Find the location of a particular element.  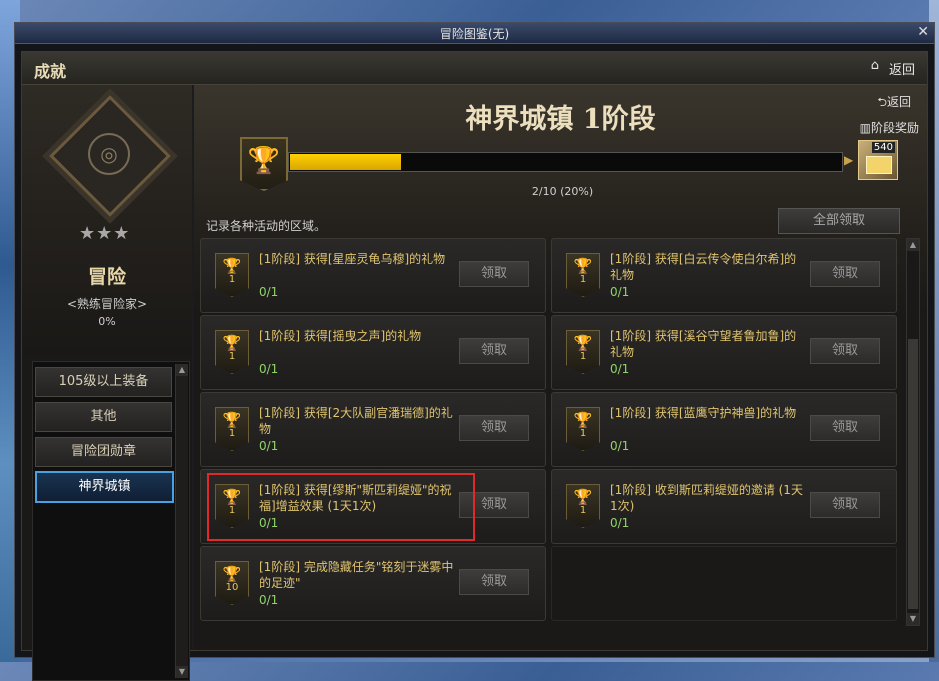

achievement-text: [1阶段] 获得[蓝鹰守护神兽]的礼物 is located at coordinates (703, 413).